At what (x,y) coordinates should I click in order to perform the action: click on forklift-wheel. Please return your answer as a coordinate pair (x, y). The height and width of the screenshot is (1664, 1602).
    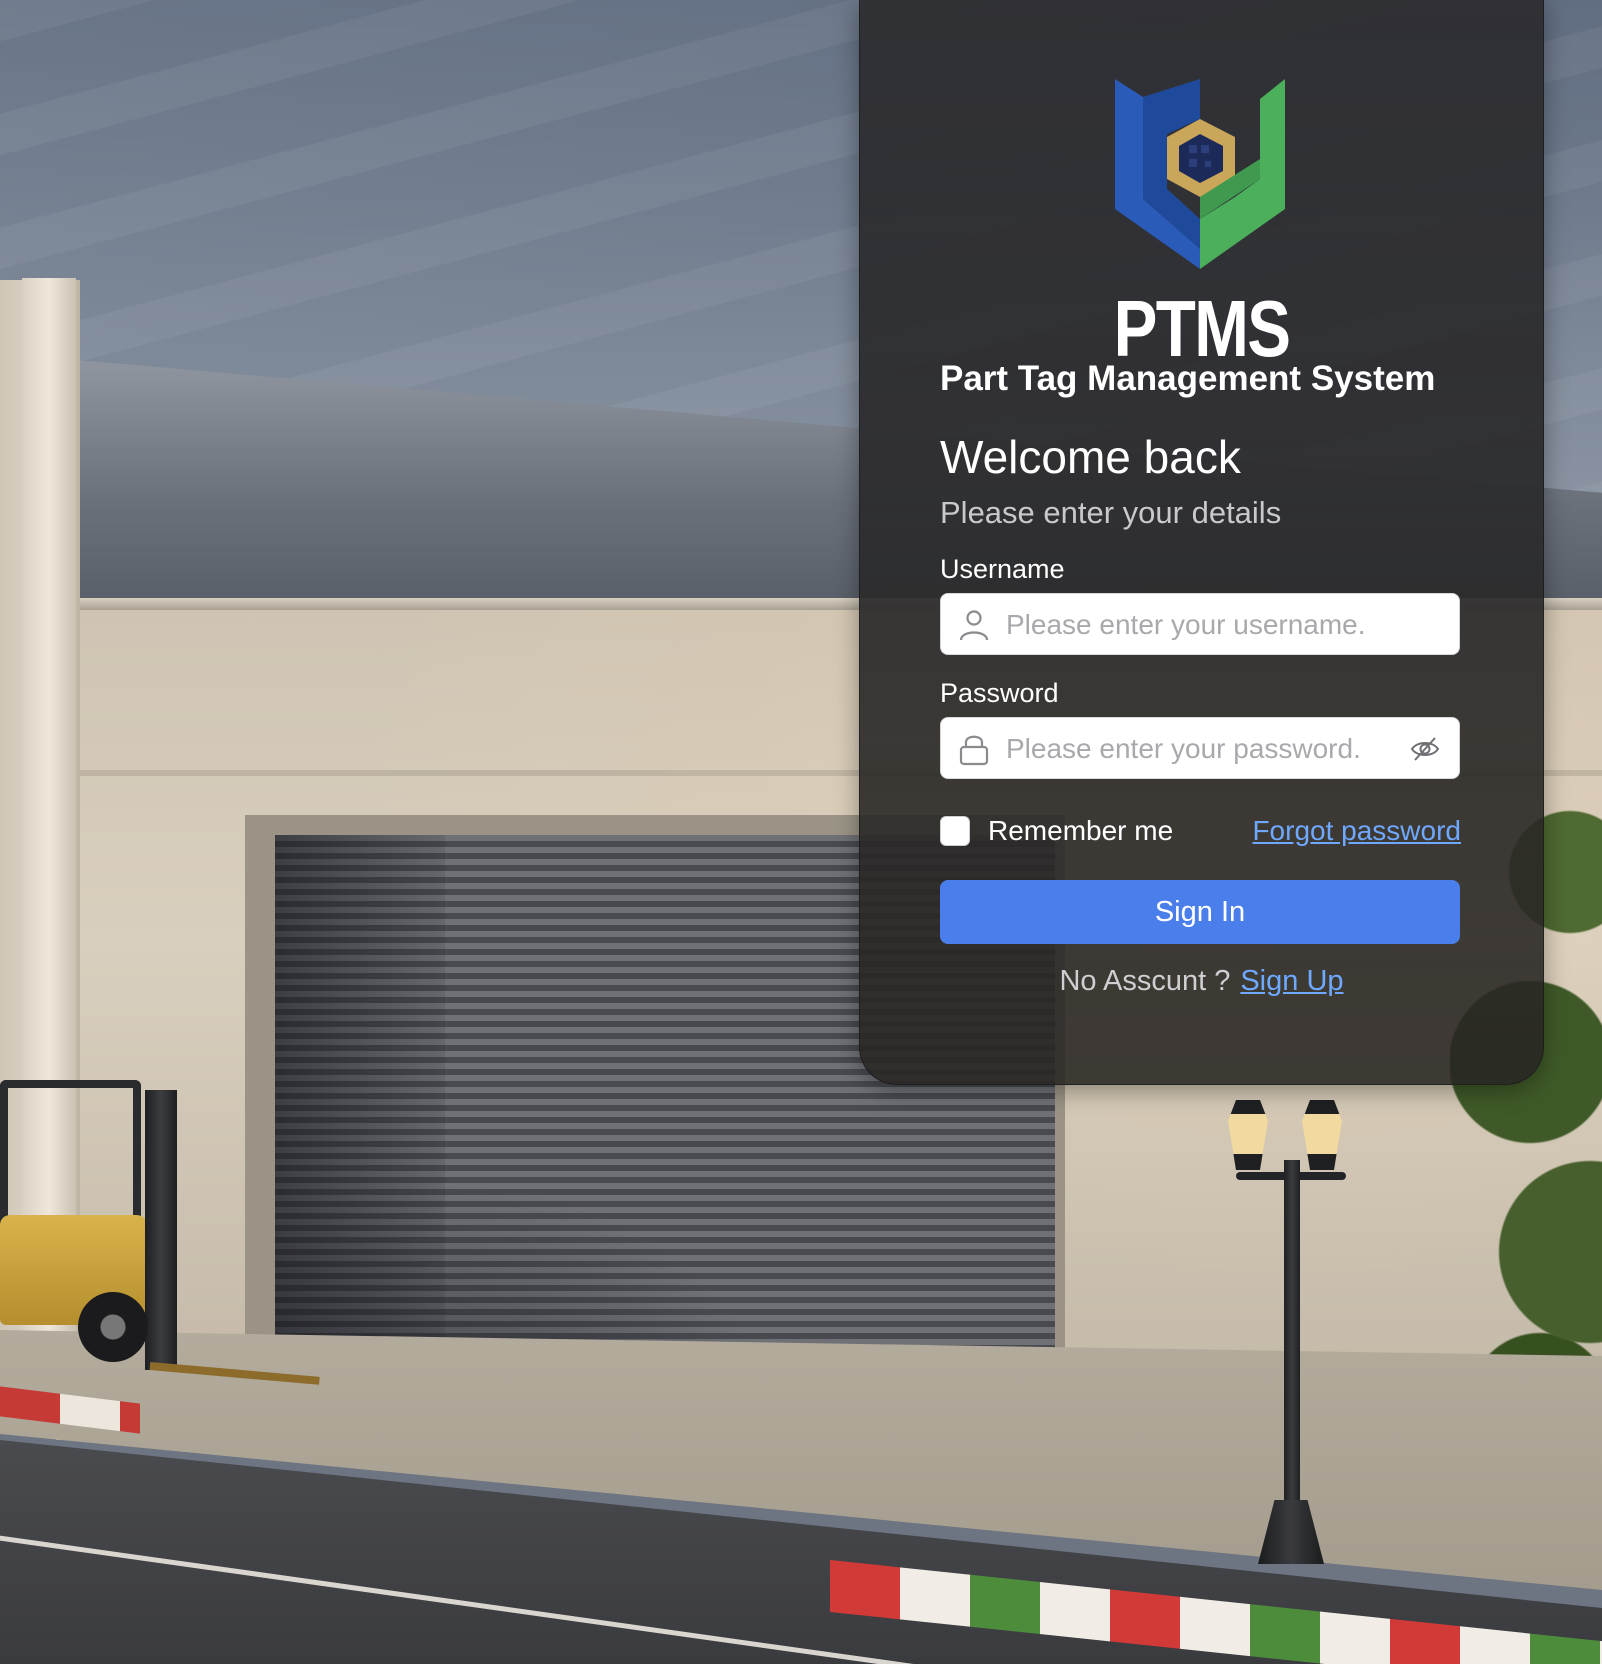
    Looking at the image, I should click on (113, 1327).